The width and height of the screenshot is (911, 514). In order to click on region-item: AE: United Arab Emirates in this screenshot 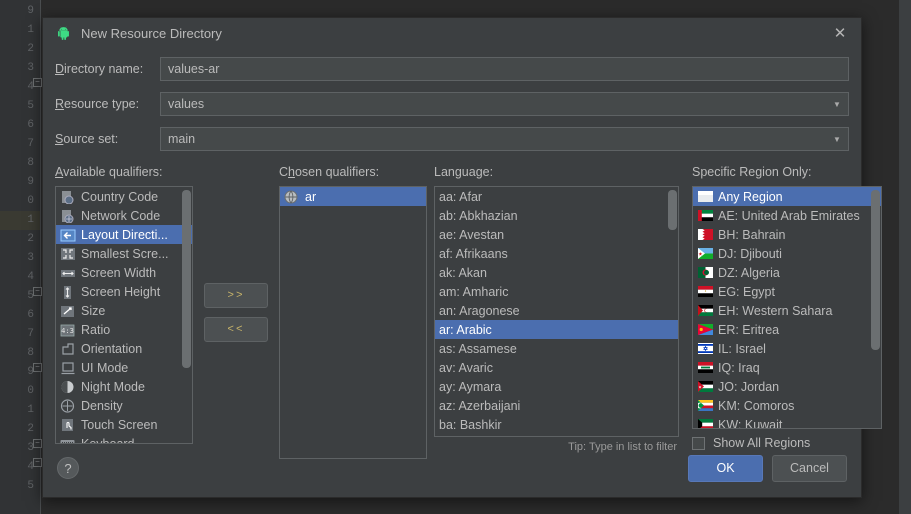, I will do `click(787, 215)`.